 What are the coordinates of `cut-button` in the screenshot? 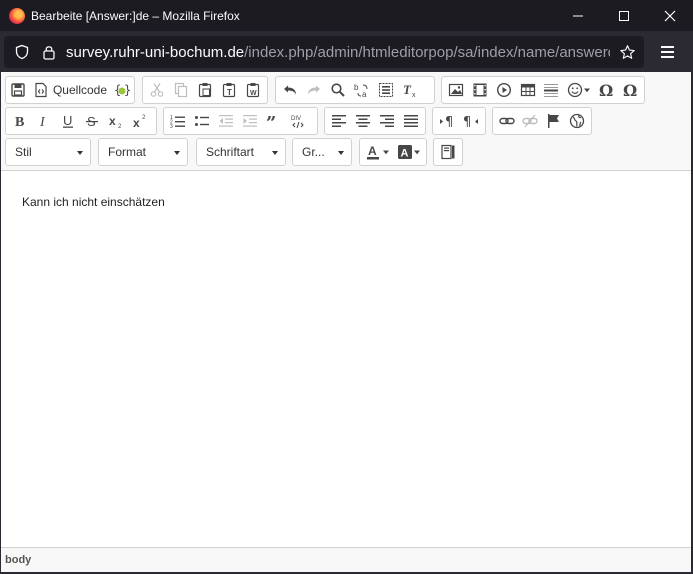 It's located at (157, 90).